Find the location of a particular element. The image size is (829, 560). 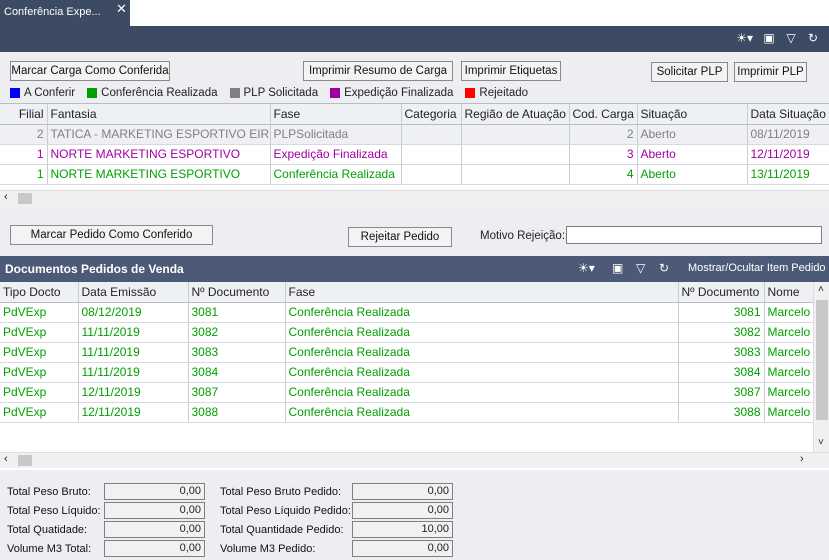

reject-reason-label: Motivo Rejeição: is located at coordinates (523, 236).